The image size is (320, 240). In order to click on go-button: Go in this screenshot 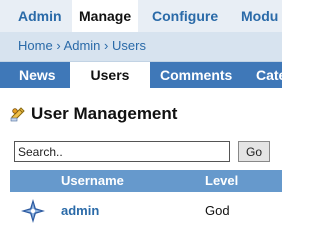, I will do `click(254, 151)`.